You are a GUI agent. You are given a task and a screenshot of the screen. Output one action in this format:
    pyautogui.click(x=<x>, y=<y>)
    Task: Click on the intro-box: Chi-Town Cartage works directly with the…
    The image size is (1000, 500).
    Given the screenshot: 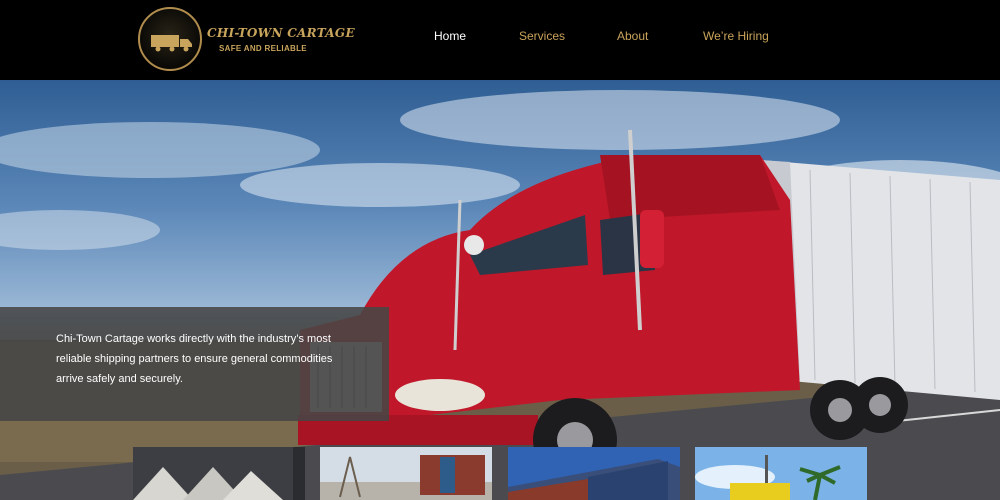 What is the action you would take?
    pyautogui.click(x=194, y=364)
    